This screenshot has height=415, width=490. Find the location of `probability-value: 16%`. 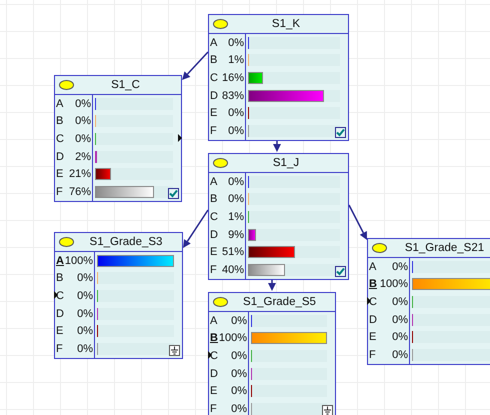

probability-value: 16% is located at coordinates (233, 78).